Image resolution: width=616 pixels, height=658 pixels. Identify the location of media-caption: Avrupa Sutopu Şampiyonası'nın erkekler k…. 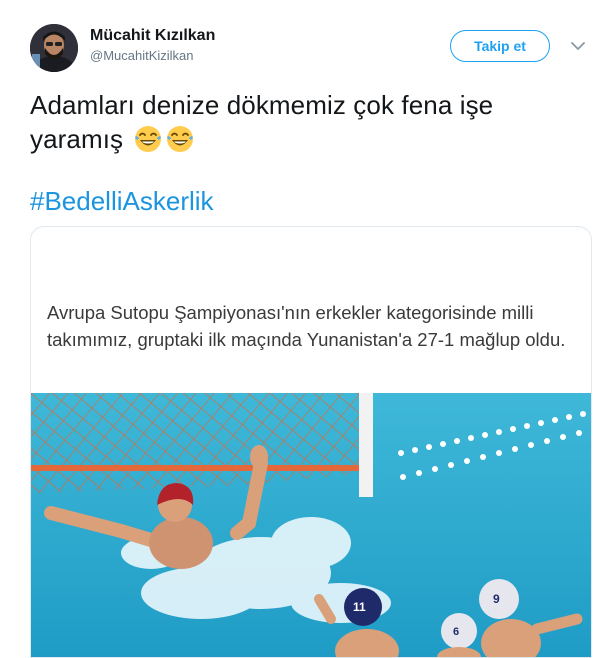
(306, 326).